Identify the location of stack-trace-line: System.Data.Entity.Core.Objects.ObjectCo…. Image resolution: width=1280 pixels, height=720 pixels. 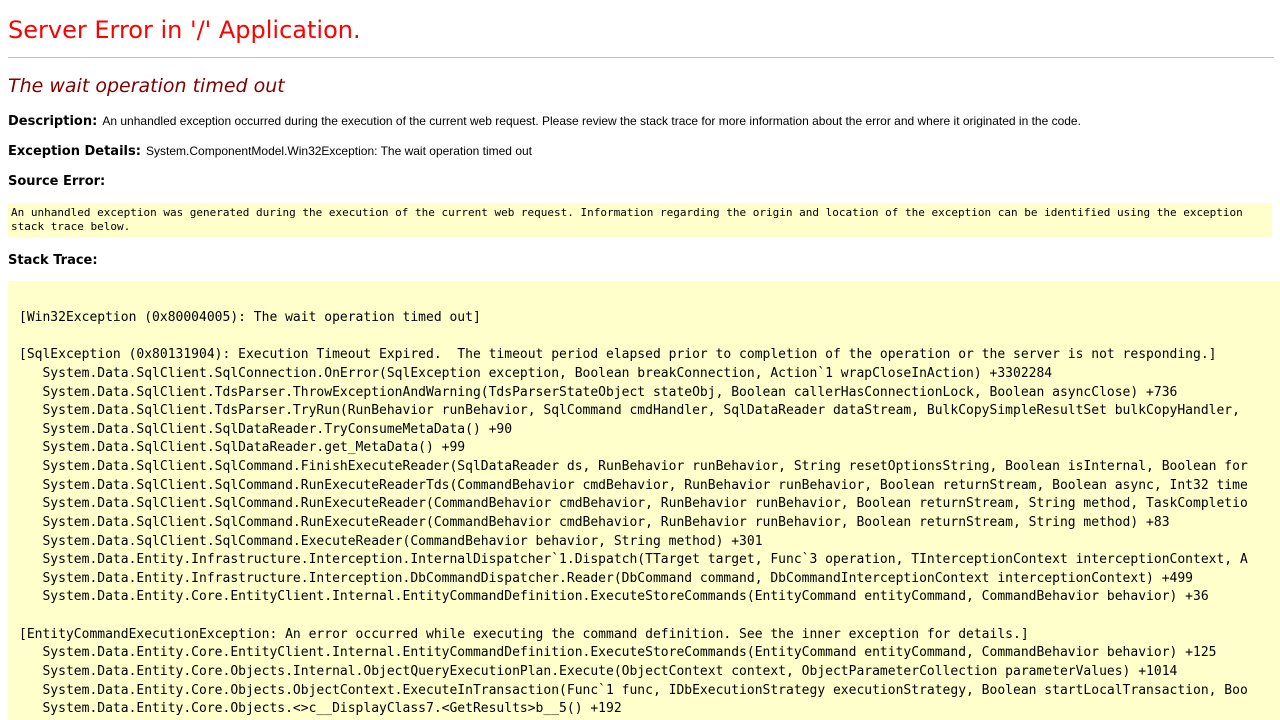
(633, 690).